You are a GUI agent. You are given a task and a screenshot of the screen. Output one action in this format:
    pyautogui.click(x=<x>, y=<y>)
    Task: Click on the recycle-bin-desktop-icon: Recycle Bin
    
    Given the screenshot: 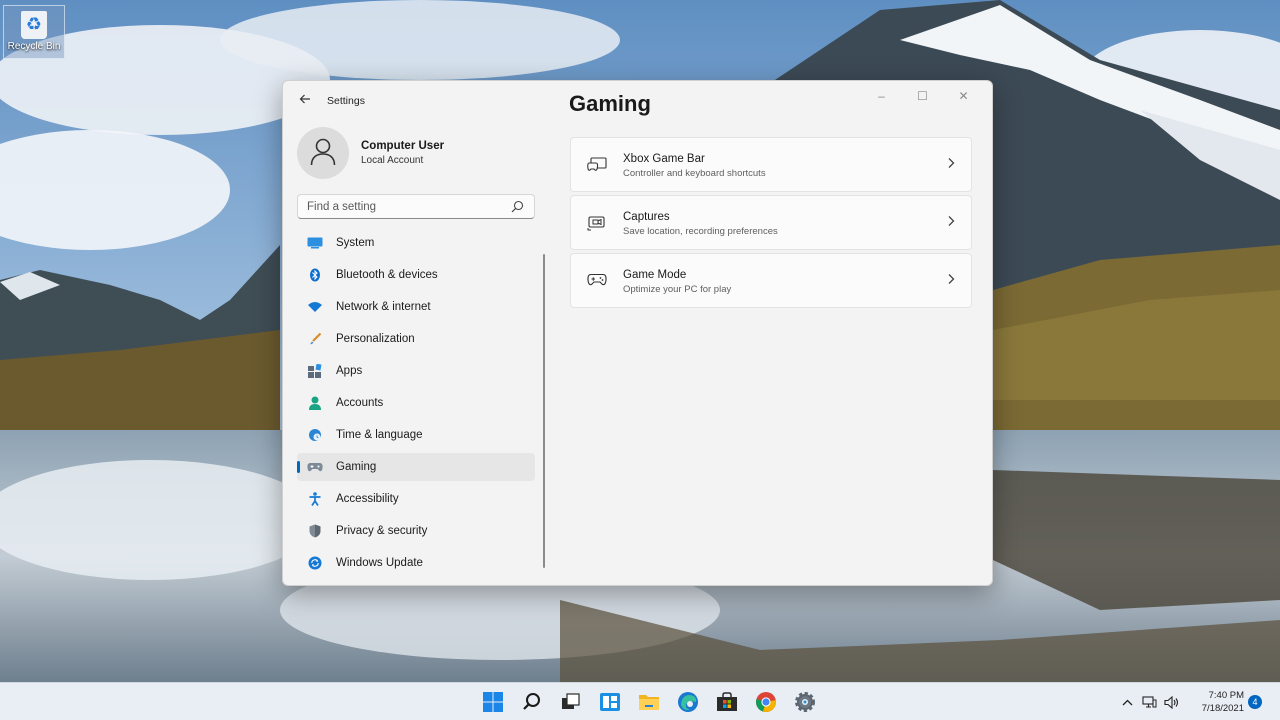 What is the action you would take?
    pyautogui.click(x=34, y=32)
    